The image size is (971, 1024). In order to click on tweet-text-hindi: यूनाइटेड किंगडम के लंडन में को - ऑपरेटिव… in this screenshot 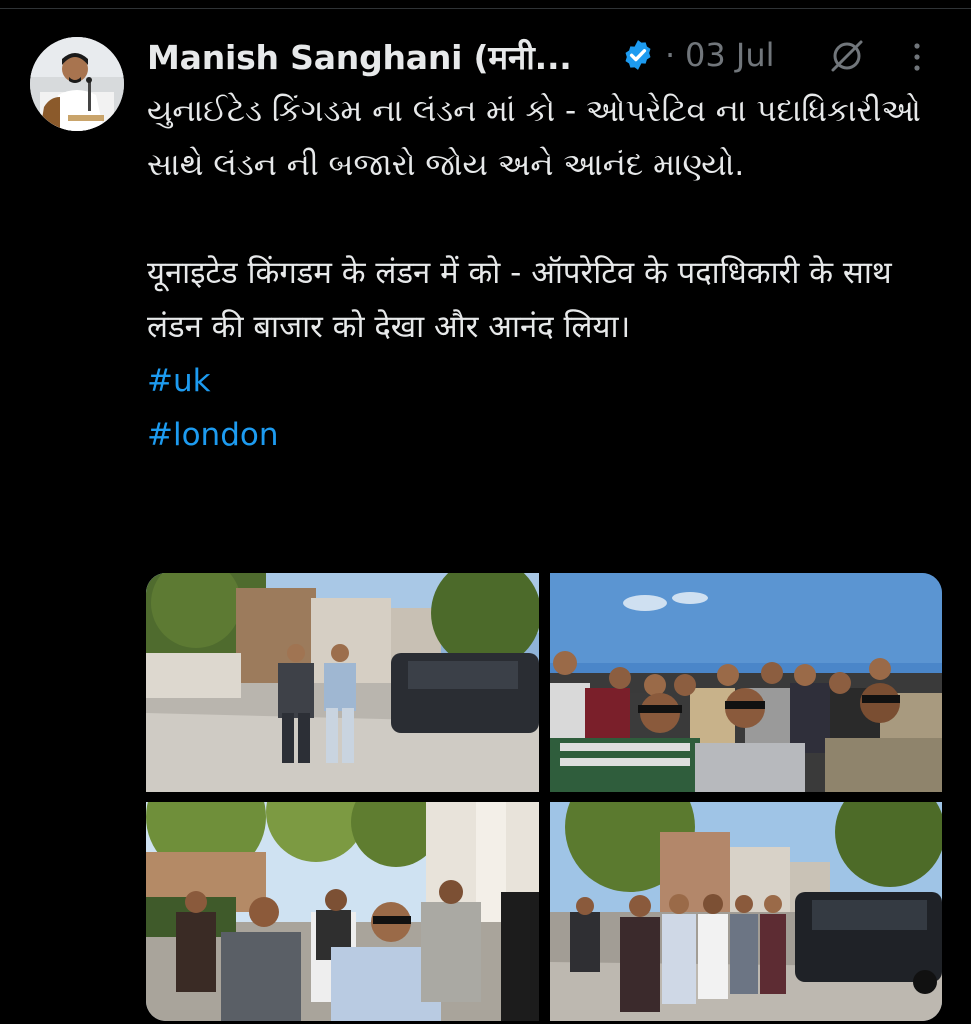, I will do `click(519, 300)`.